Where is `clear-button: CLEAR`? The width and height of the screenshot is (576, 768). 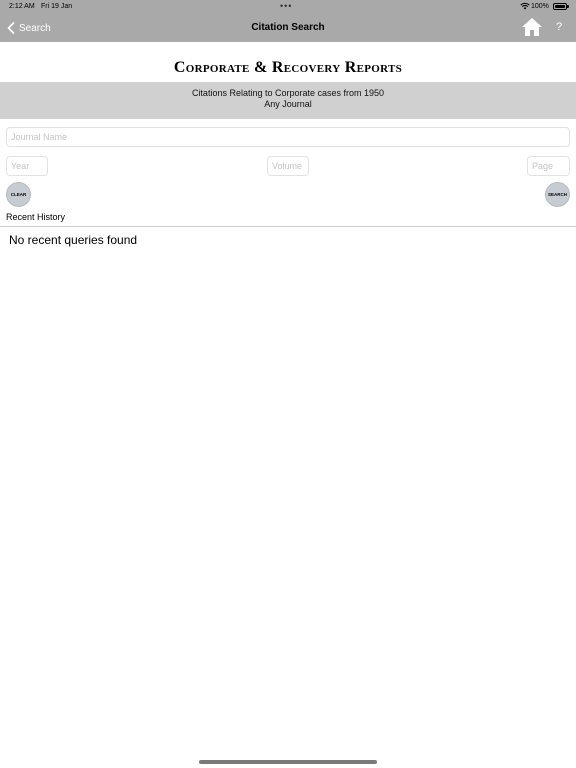 clear-button: CLEAR is located at coordinates (18, 194).